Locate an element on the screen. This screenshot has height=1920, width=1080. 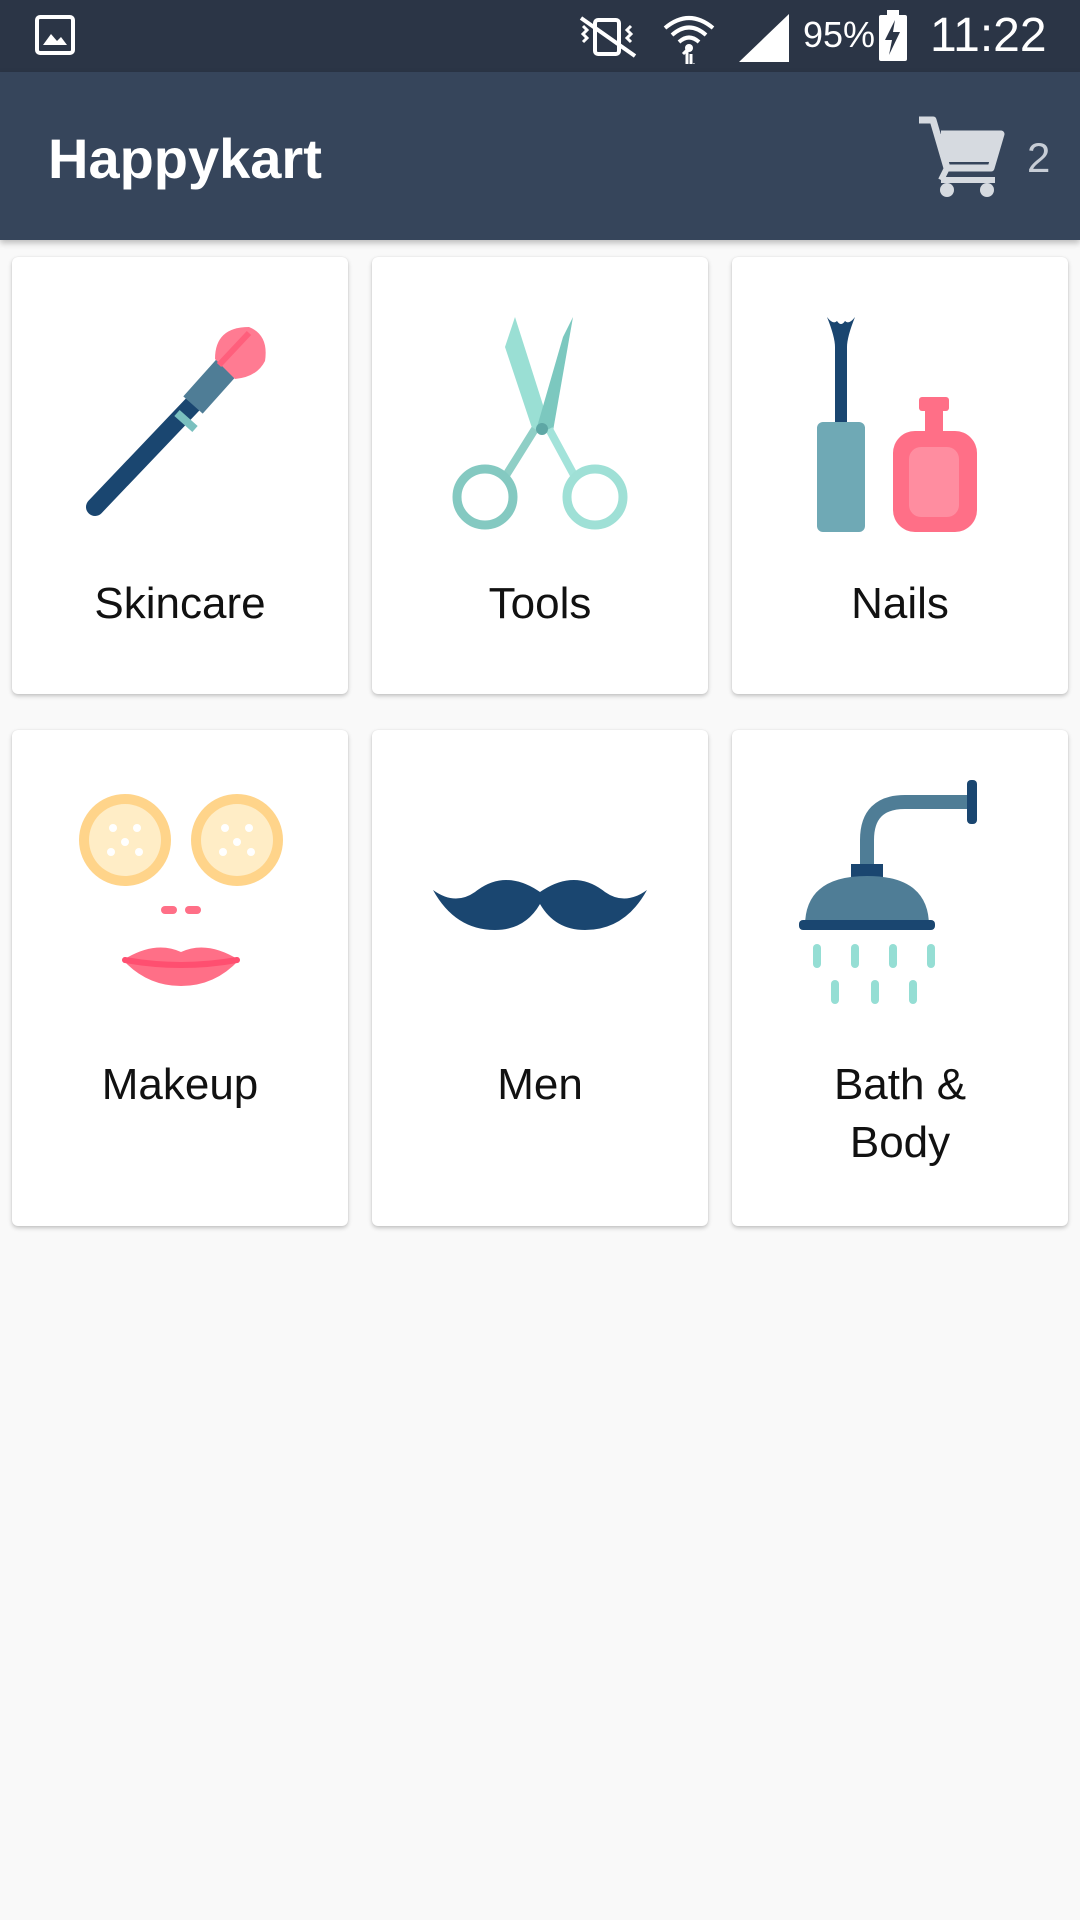
system-icons is located at coordinates (684, 39).